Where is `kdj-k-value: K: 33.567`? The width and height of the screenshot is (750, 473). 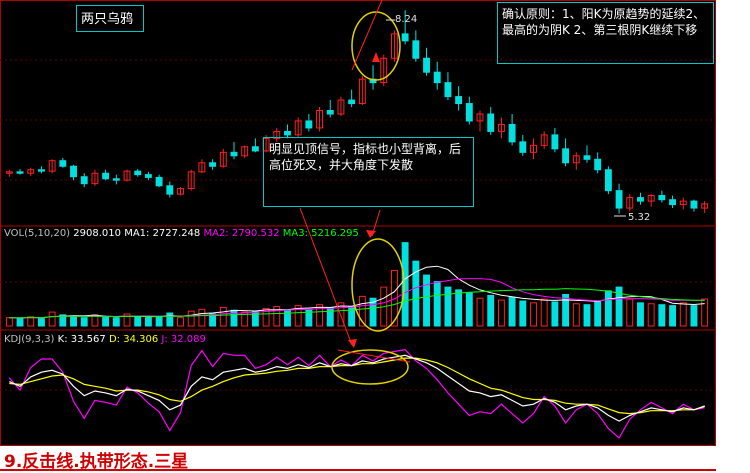 kdj-k-value: K: 33.567 is located at coordinates (81, 339).